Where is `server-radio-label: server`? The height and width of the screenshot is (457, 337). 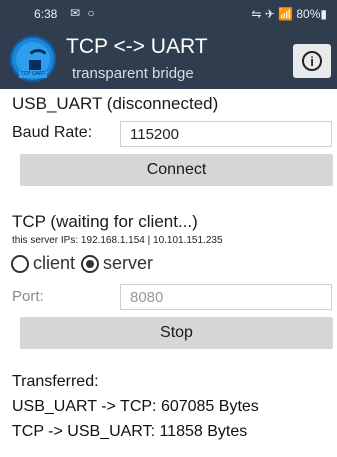
server-radio-label: server is located at coordinates (128, 263).